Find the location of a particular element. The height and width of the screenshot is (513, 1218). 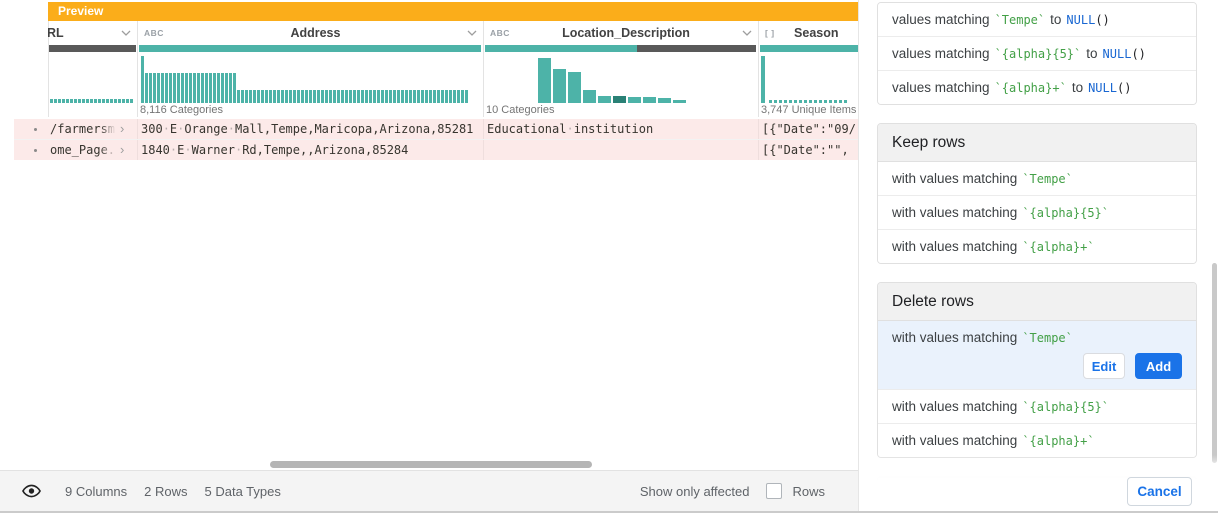

histogram-label: 3,747 Unique Items is located at coordinates (809, 110).